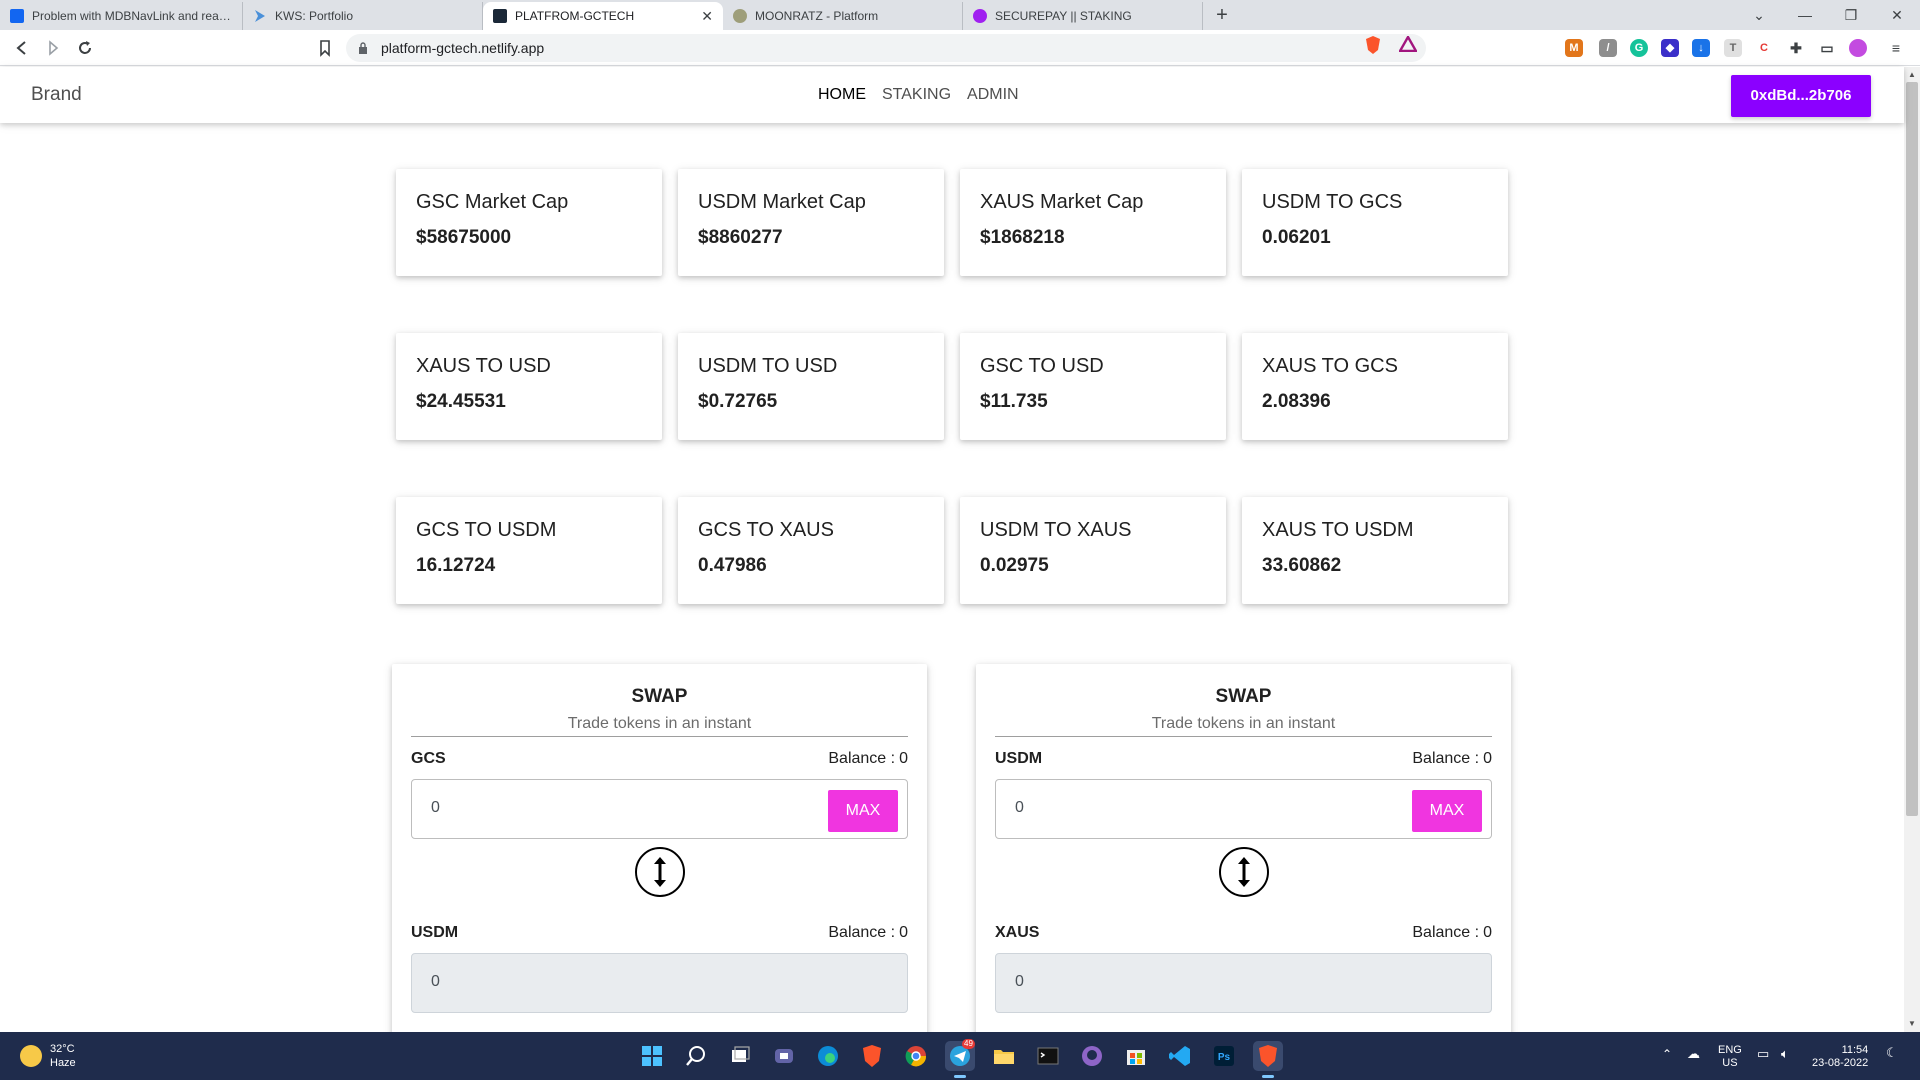 This screenshot has width=1920, height=1080. What do you see at coordinates (842, 95) in the screenshot?
I see `nav-link-home: HOME` at bounding box center [842, 95].